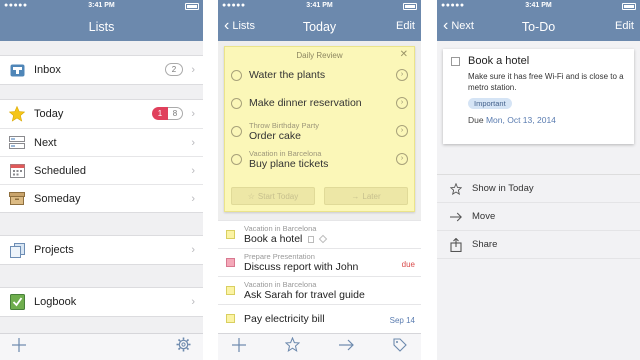  What do you see at coordinates (319, 131) in the screenshot?
I see `review-item: Throw Birthday Party Order cake ›` at bounding box center [319, 131].